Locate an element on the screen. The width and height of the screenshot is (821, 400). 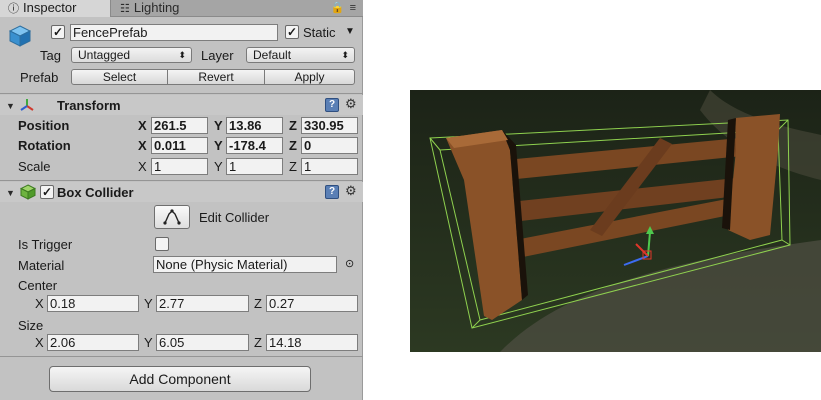
box-collider-enabled-checkbox: ✓ is located at coordinates (47, 192).